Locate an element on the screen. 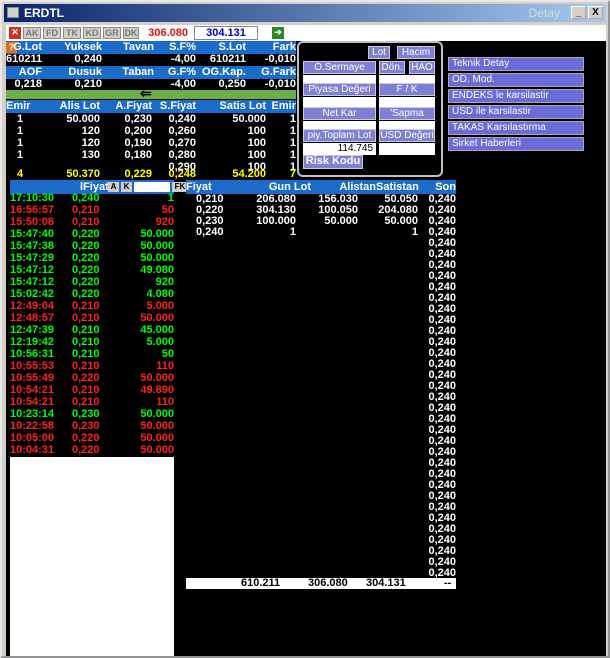 This screenshot has width=610, height=658. trade-lot: 1 is located at coordinates (170, 198).